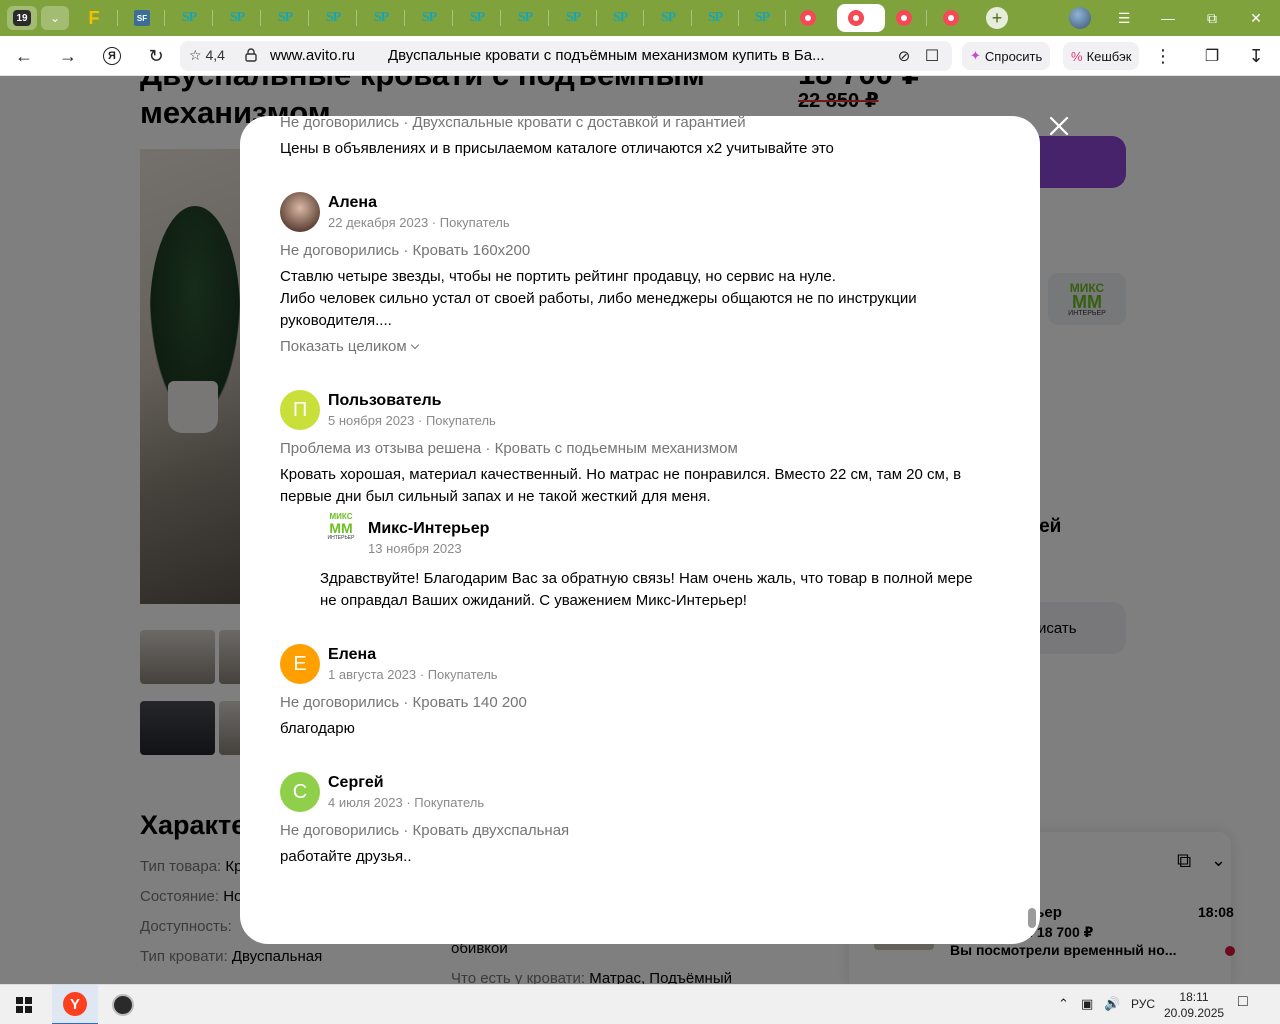  I want to click on site-rating-value: 4,4, so click(215, 55).